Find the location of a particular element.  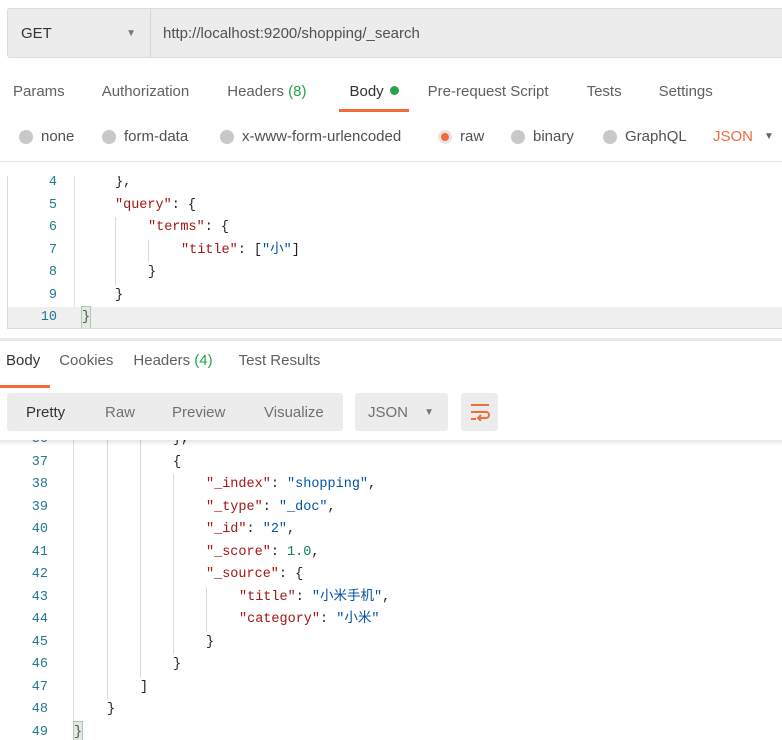

radio-label: form-data is located at coordinates (156, 136).